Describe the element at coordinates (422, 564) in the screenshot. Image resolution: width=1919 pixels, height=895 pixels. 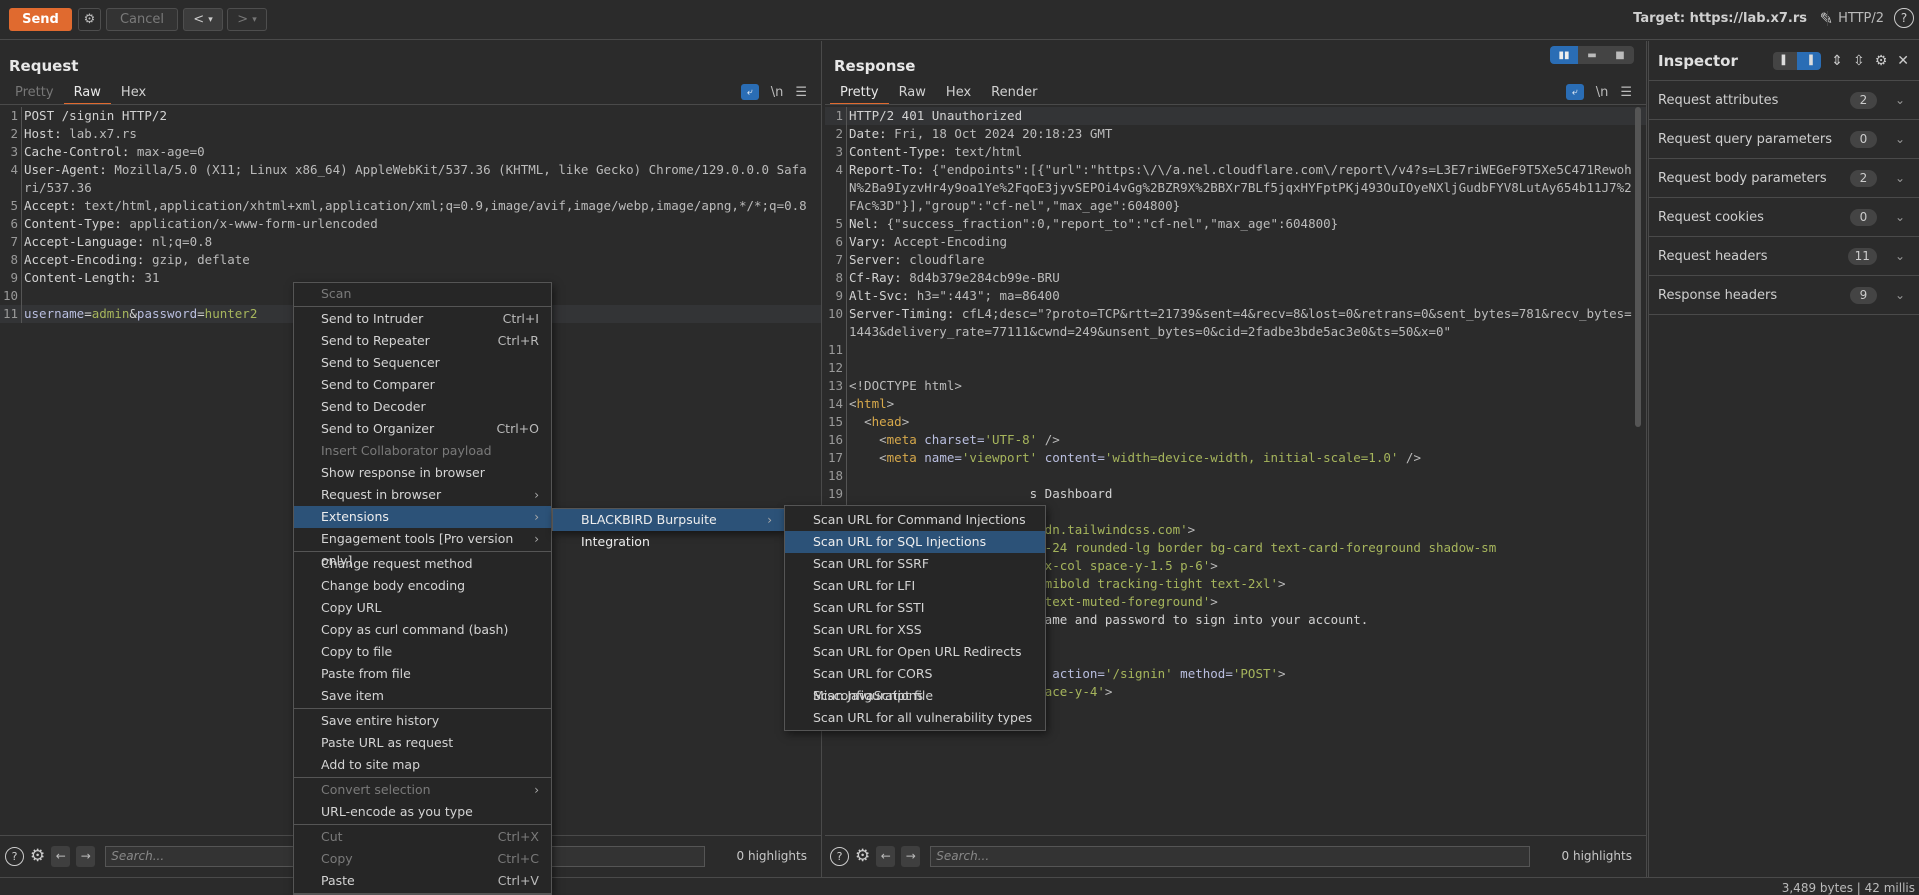
I see `menu-item-change-request-method: Change request method` at that location.